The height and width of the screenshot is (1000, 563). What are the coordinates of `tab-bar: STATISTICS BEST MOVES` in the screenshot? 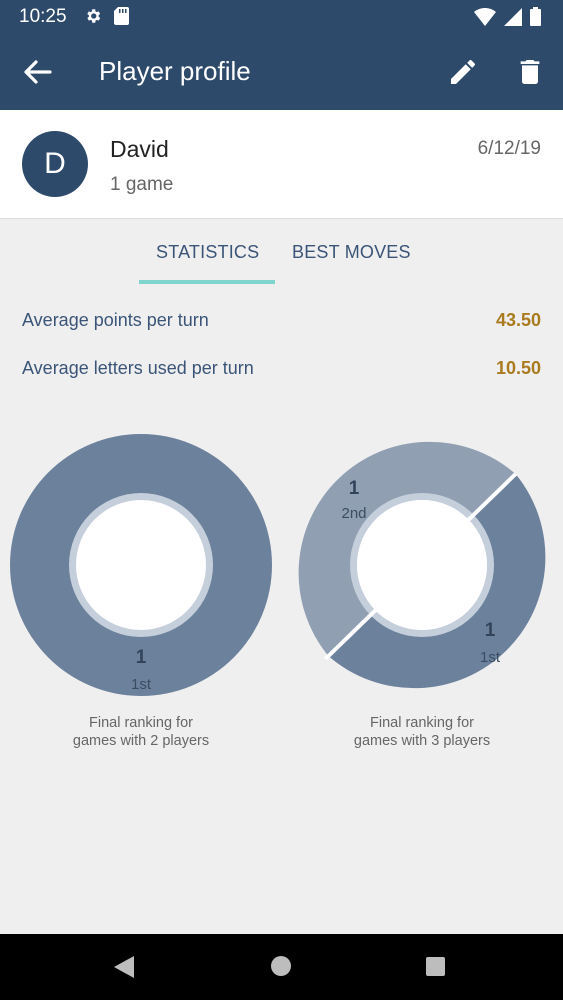 It's located at (281, 253).